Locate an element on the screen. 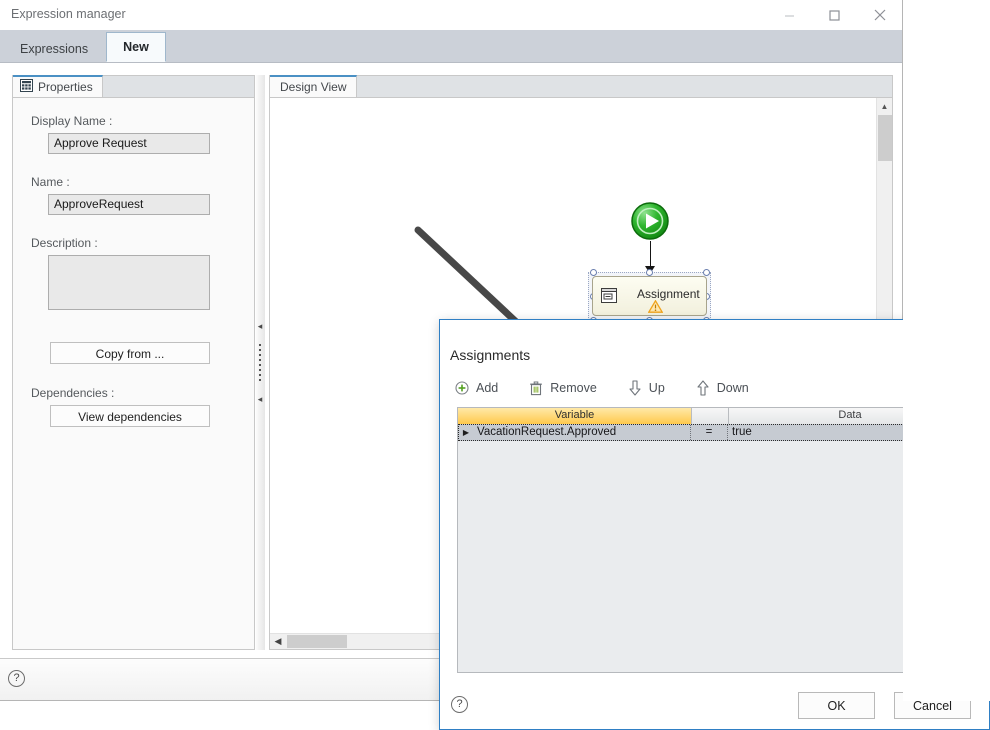 This screenshot has width=990, height=730. display-name-label: Display Name : is located at coordinates (72, 121).